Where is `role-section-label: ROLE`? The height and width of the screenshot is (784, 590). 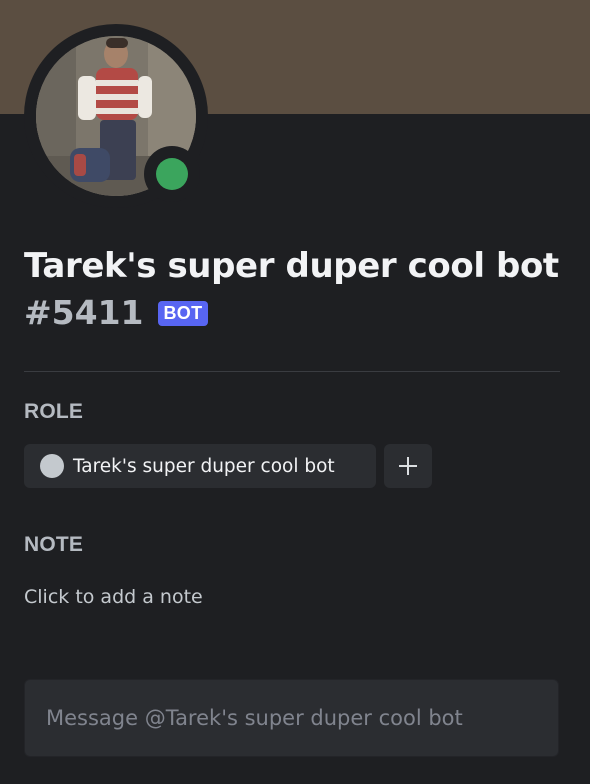 role-section-label: ROLE is located at coordinates (54, 411).